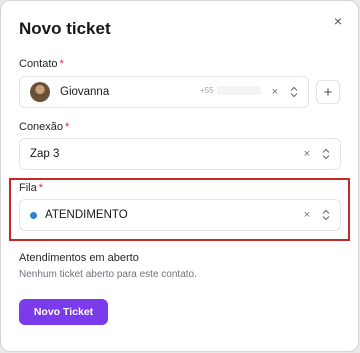 This screenshot has width=360, height=353. What do you see at coordinates (45, 154) in the screenshot?
I see `conexao-value: Zap 3` at bounding box center [45, 154].